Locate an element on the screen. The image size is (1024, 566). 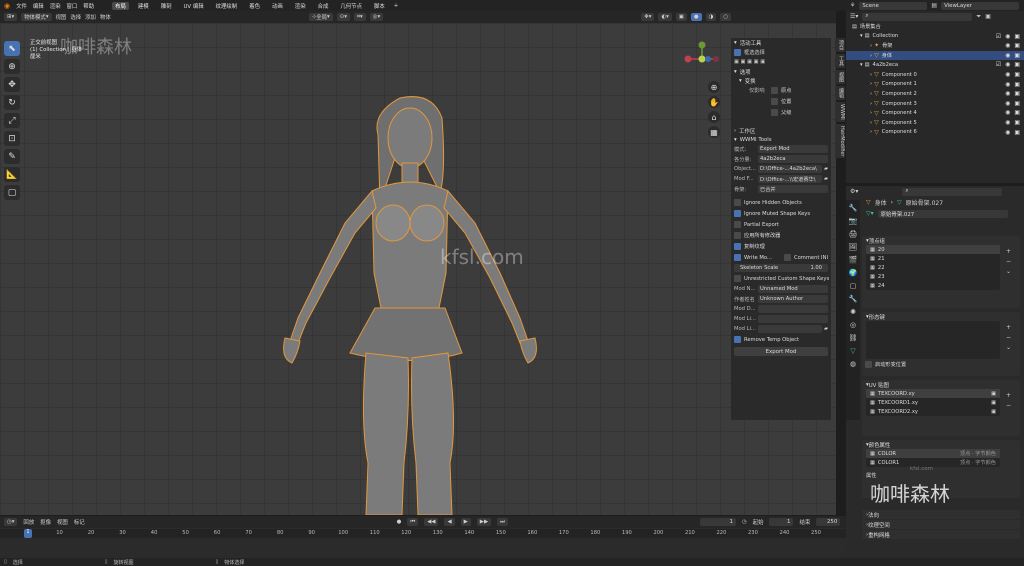
workspace-header: › 工作区 is located at coordinates (781, 130).